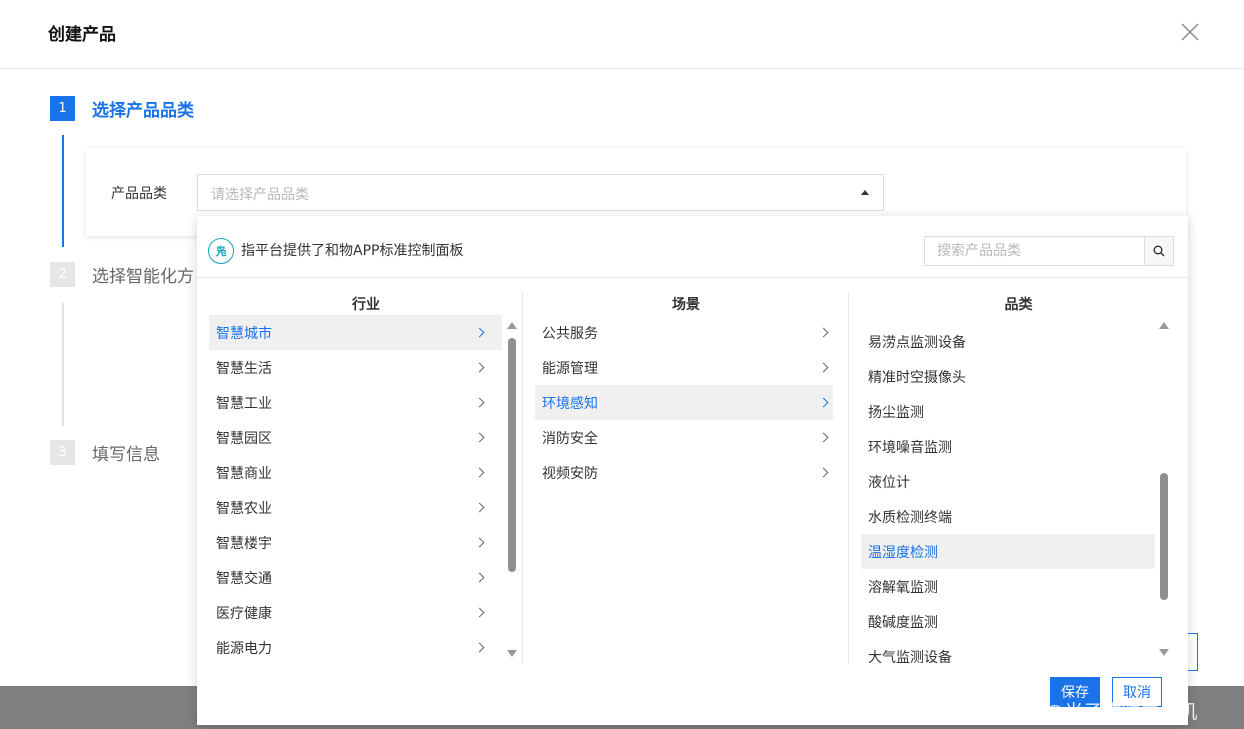  I want to click on category-scrollbar-thumb, so click(1164, 536).